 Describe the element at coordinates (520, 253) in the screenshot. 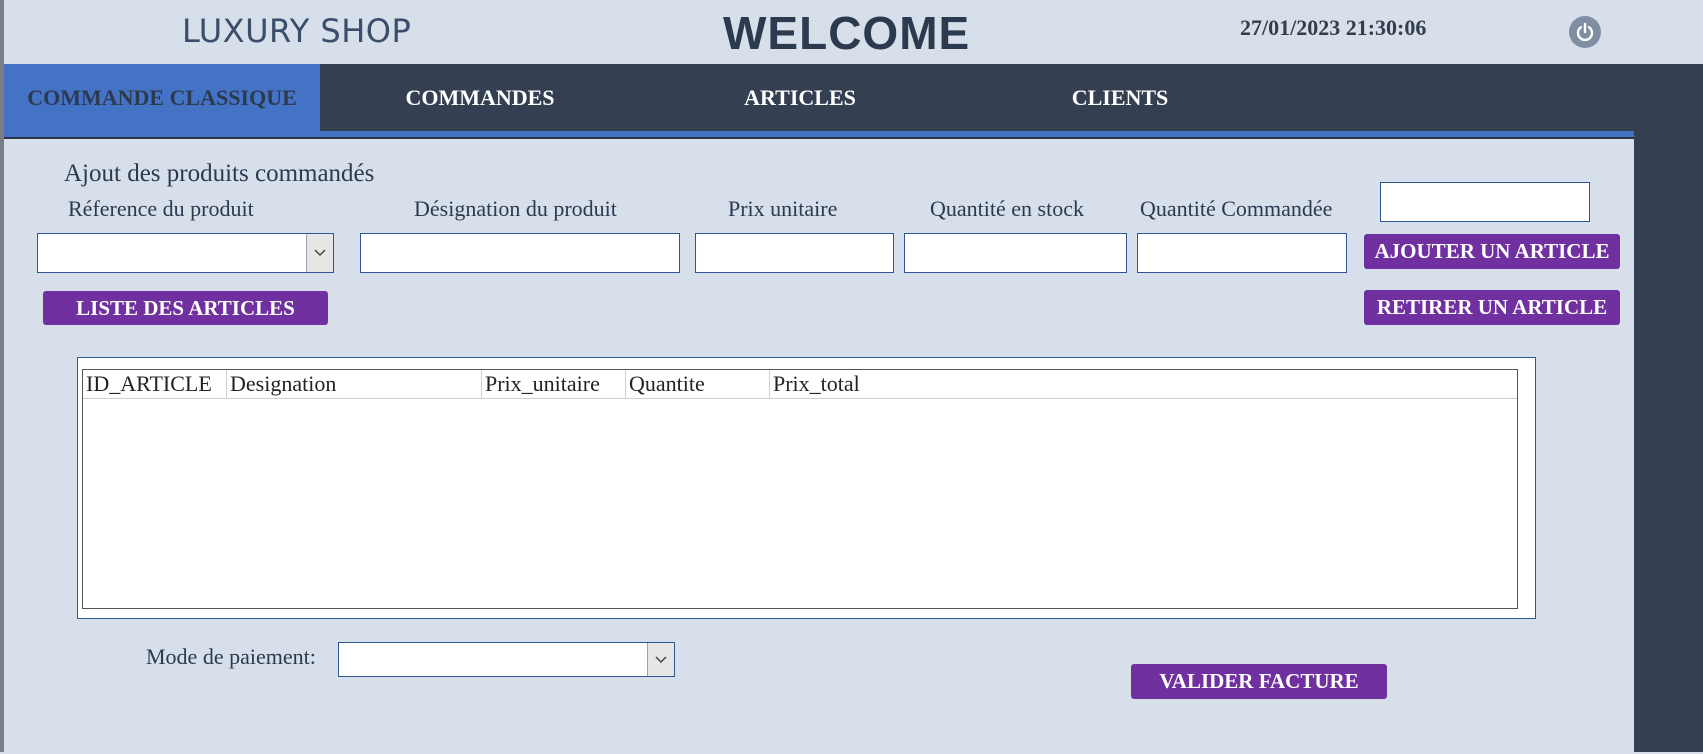

I see `designation-input` at that location.